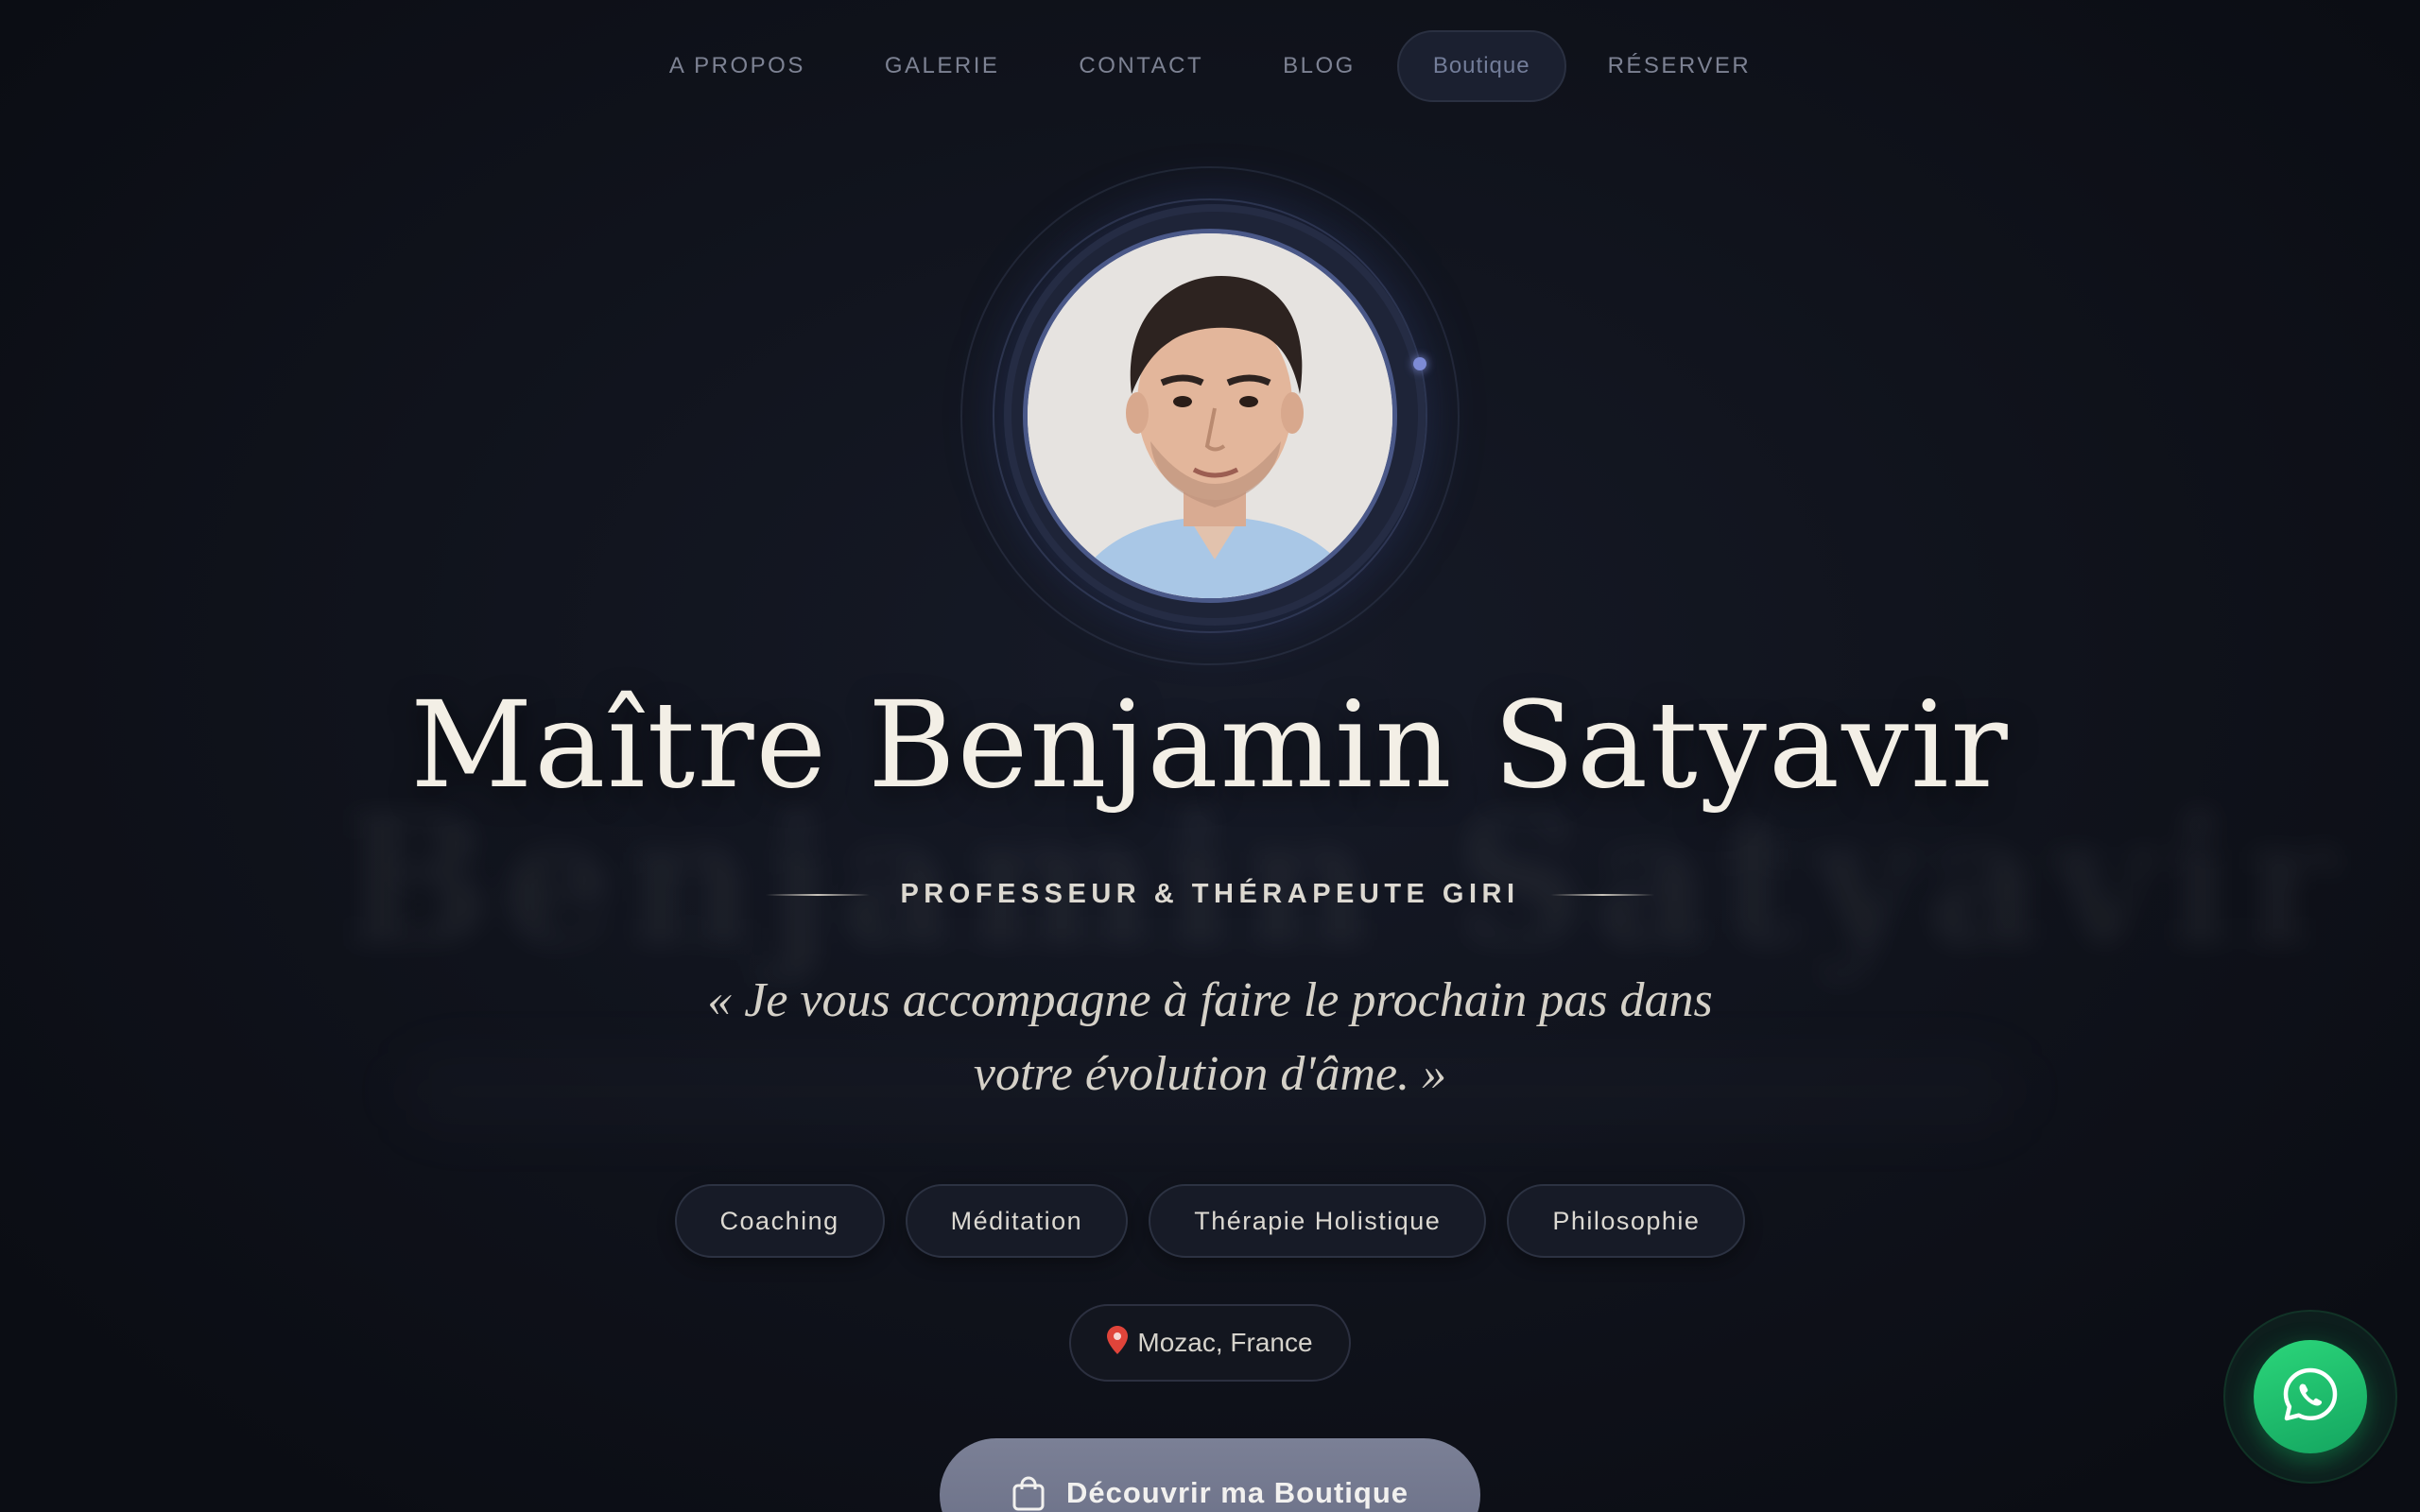  I want to click on shop-cta-button: Découvrir ma Boutique, so click(1210, 1475).